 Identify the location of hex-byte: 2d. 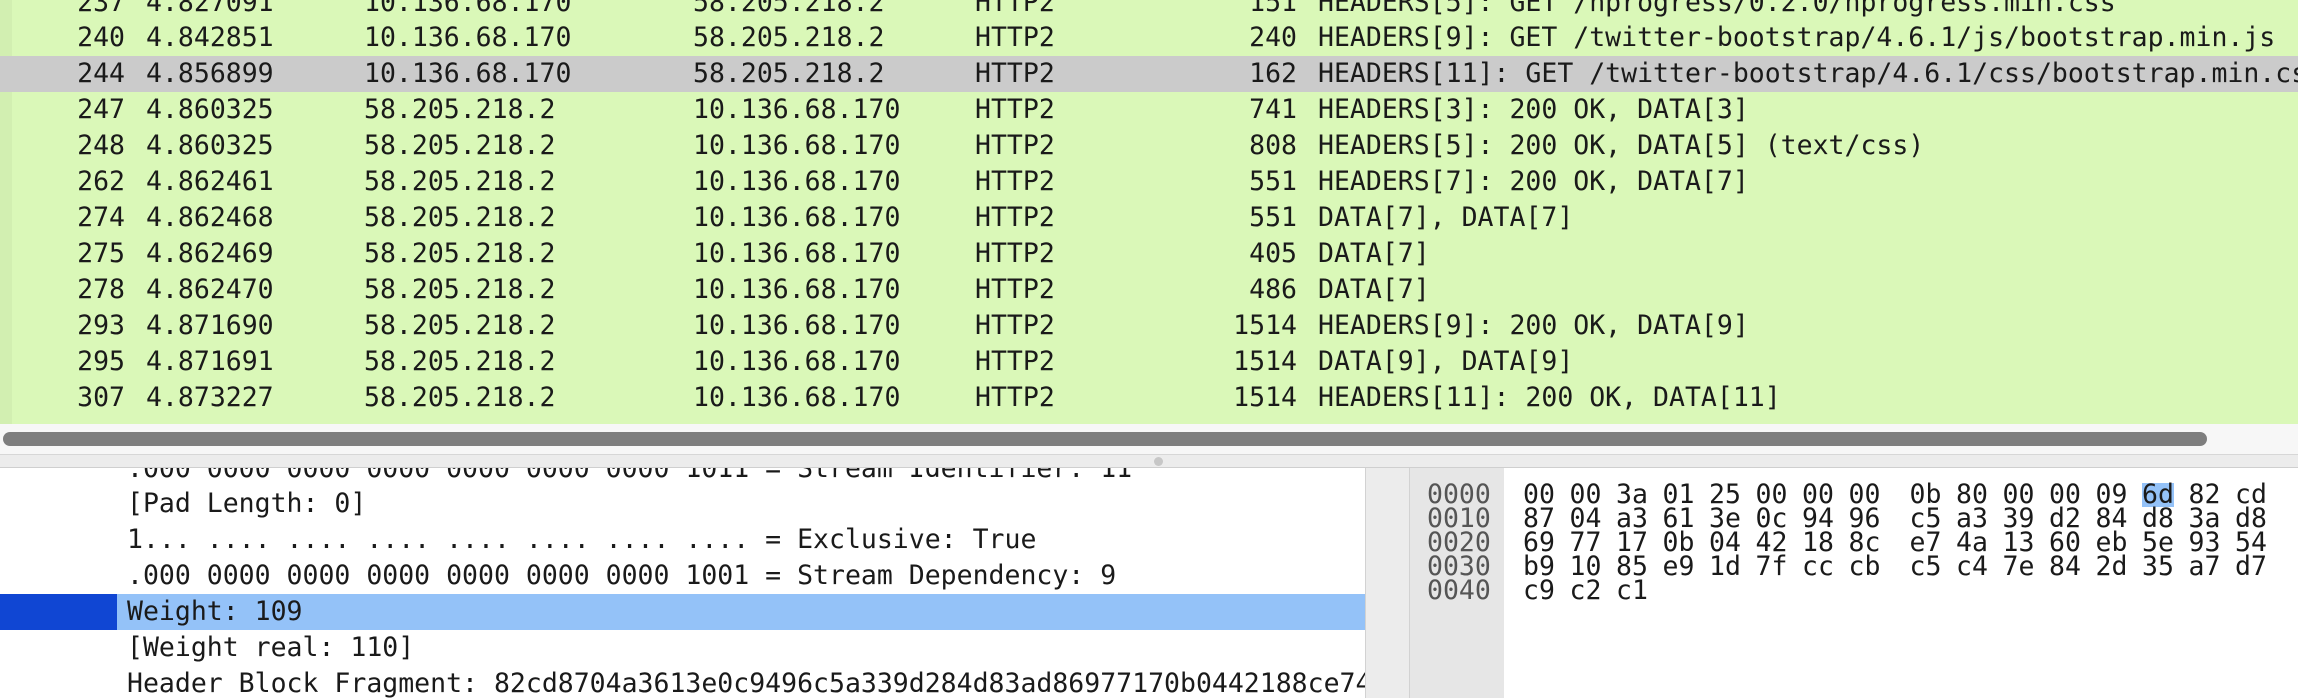
(2112, 566).